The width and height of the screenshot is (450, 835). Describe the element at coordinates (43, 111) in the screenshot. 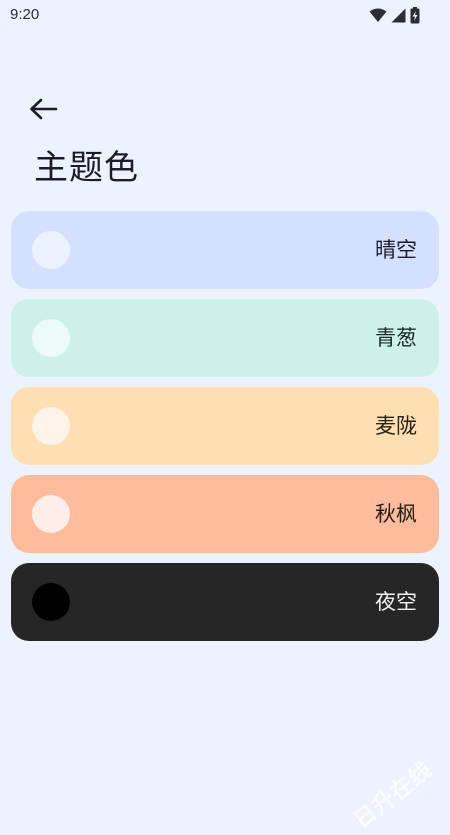

I see `arrow-left-icon` at that location.